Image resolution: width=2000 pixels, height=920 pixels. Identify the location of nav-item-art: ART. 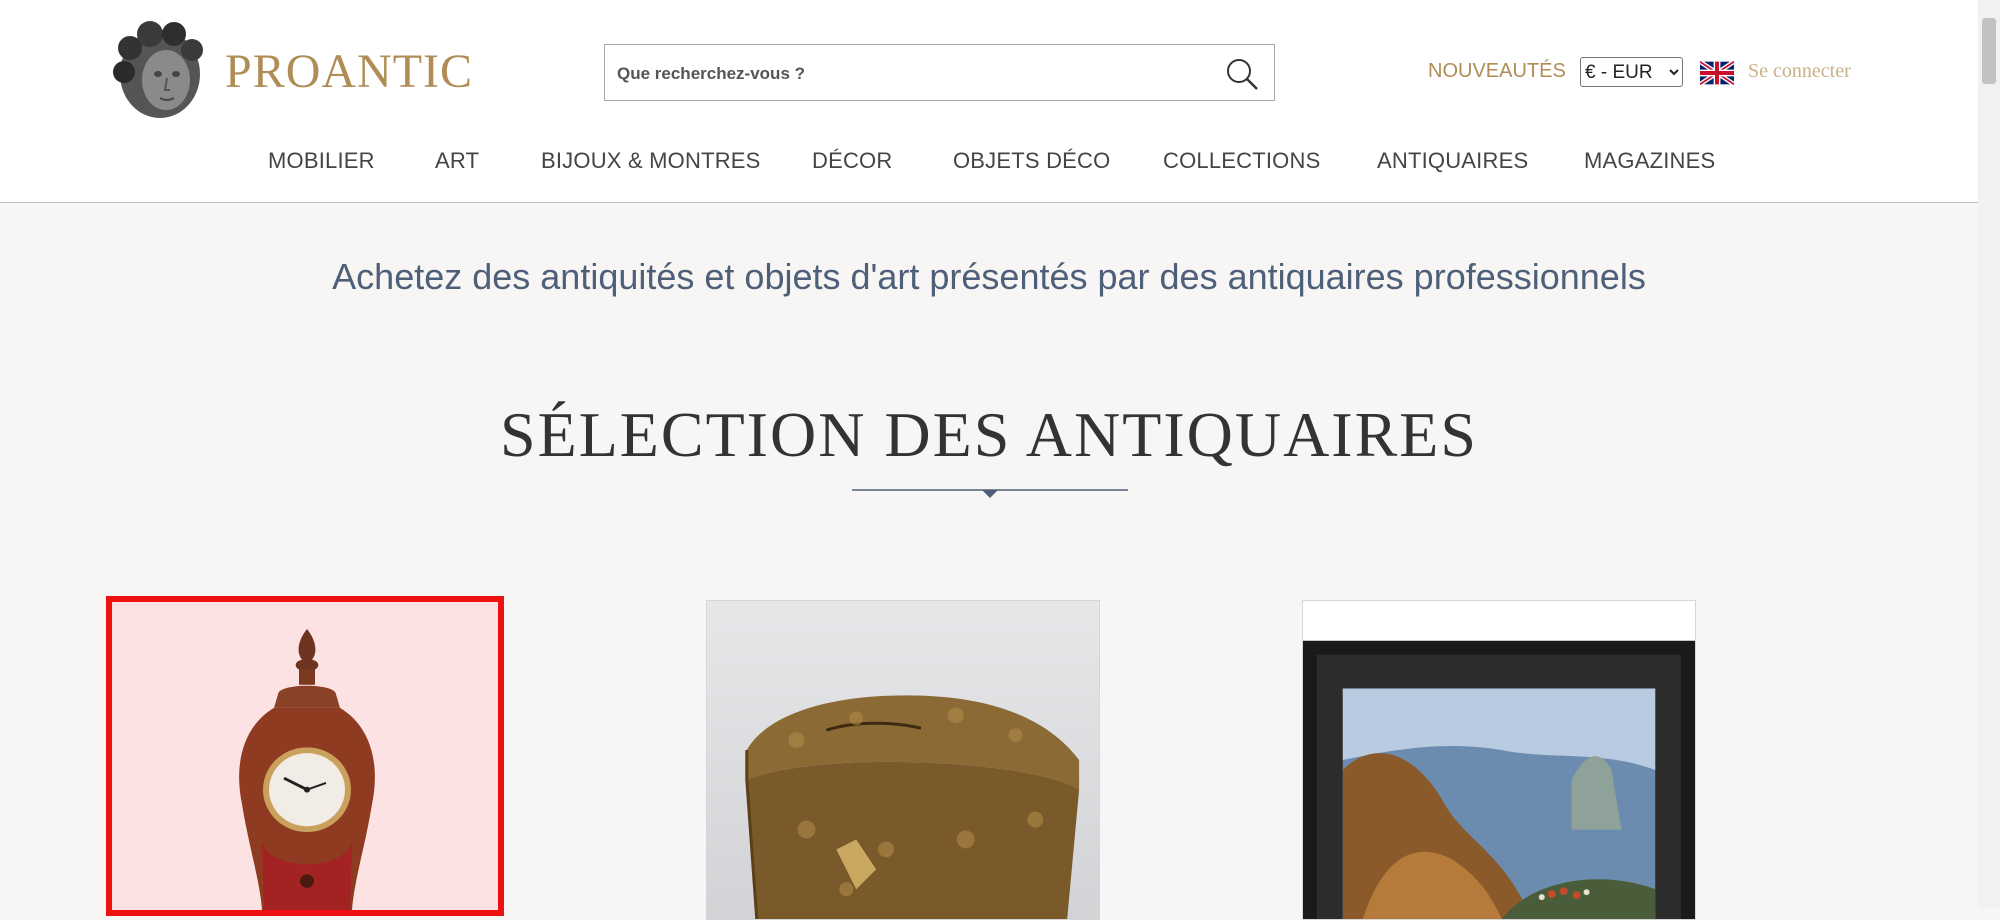
(457, 161).